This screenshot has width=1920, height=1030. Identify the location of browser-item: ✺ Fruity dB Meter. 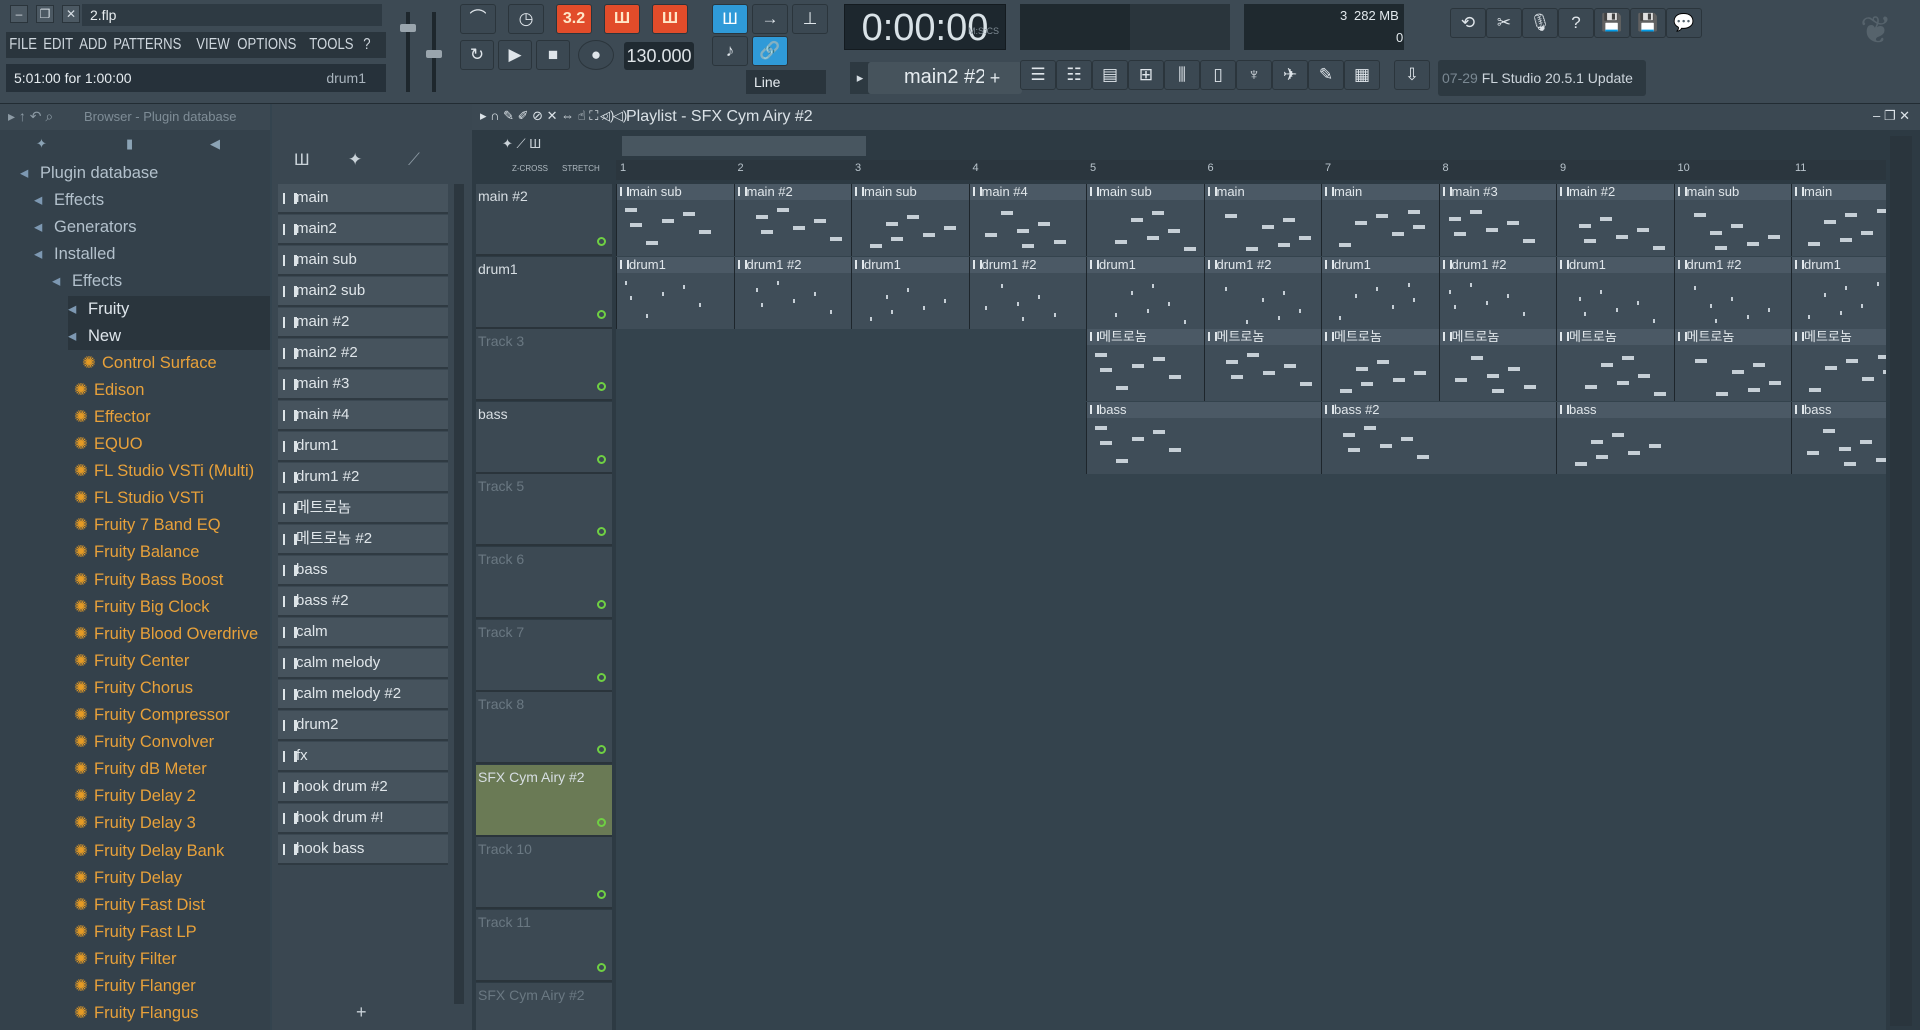
(172, 769).